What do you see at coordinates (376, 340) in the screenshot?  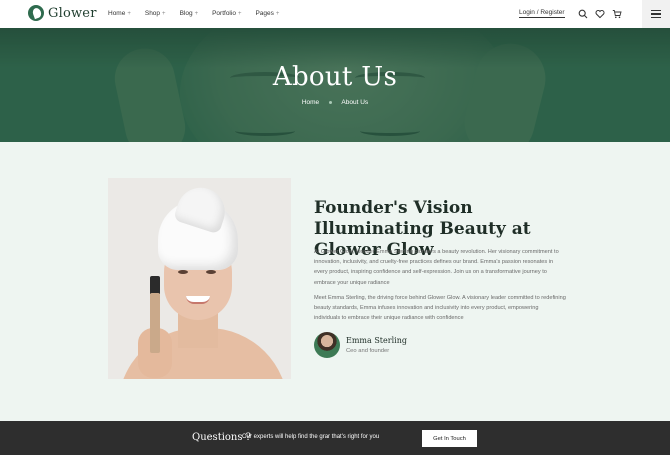 I see `founder-name: Emma Sterling` at bounding box center [376, 340].